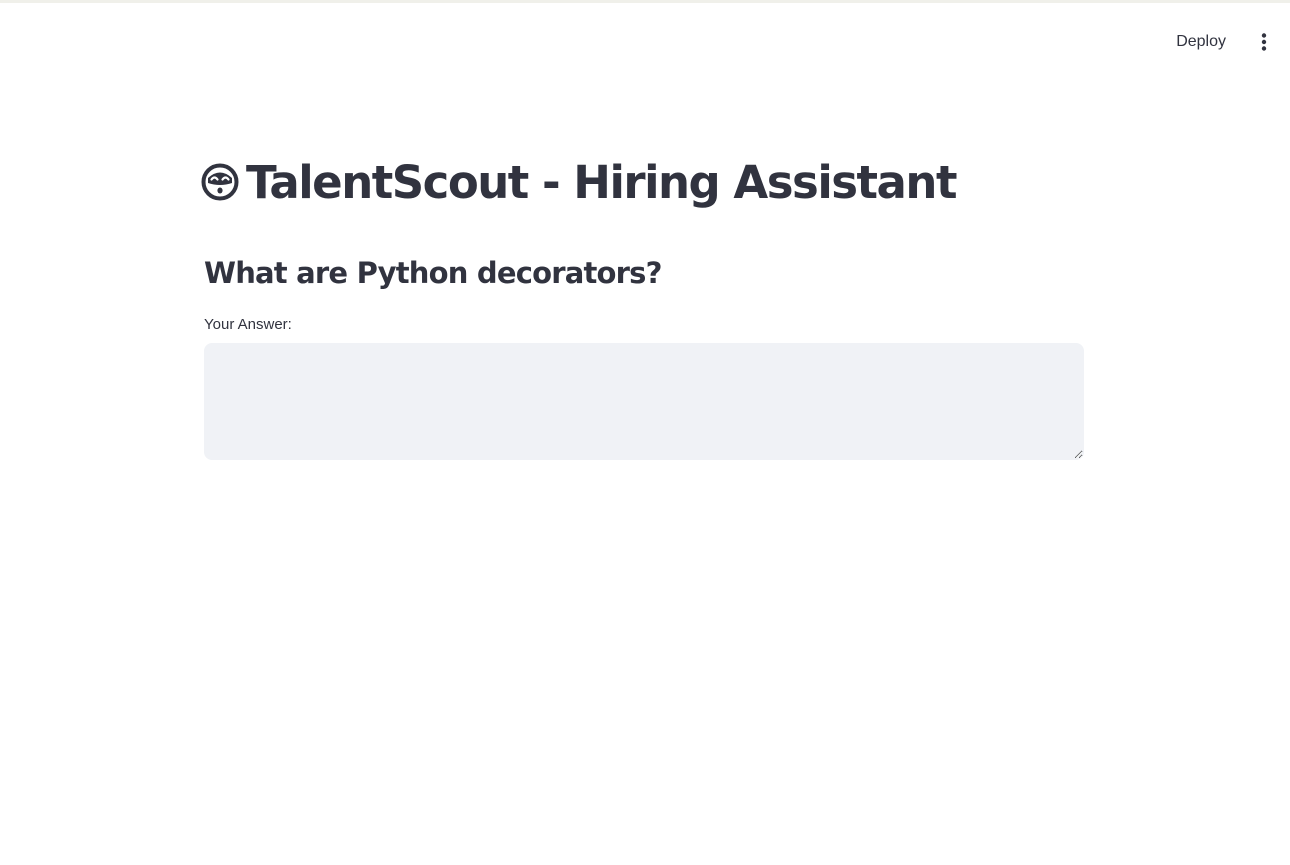 This screenshot has height=865, width=1290. Describe the element at coordinates (220, 182) in the screenshot. I see `robot-face-icon` at that location.